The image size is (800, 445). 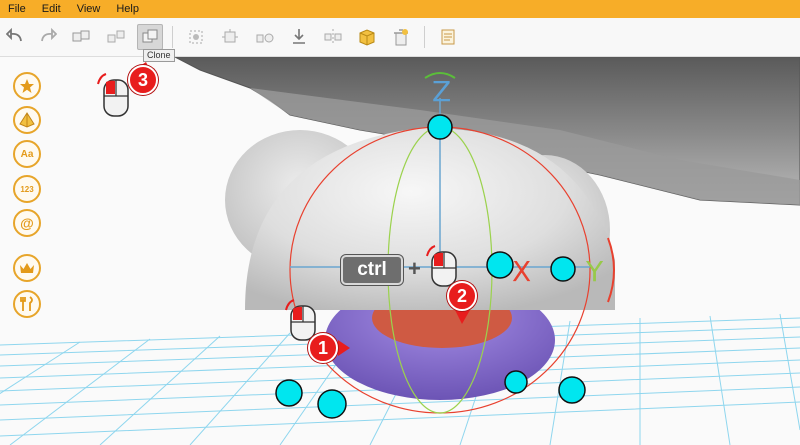 I want to click on star-icon, so click(x=27, y=86).